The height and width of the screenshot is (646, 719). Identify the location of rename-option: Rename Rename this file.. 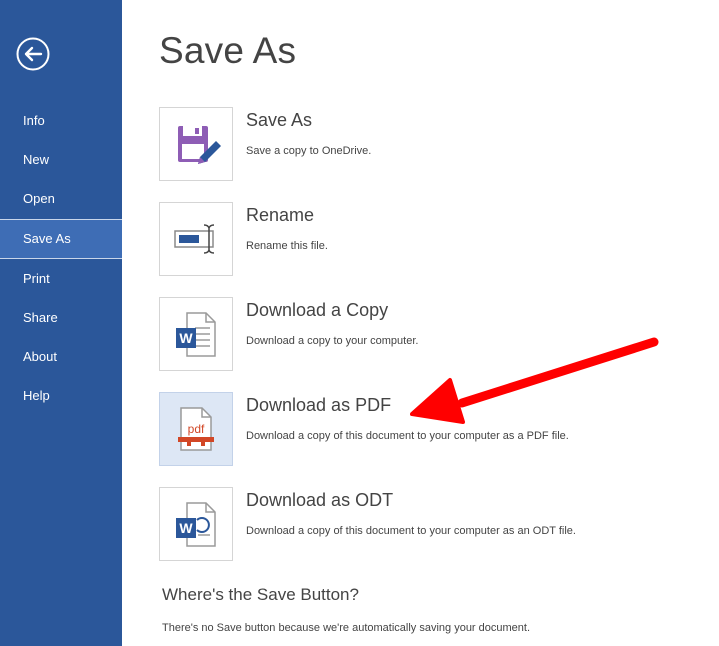
(429, 239).